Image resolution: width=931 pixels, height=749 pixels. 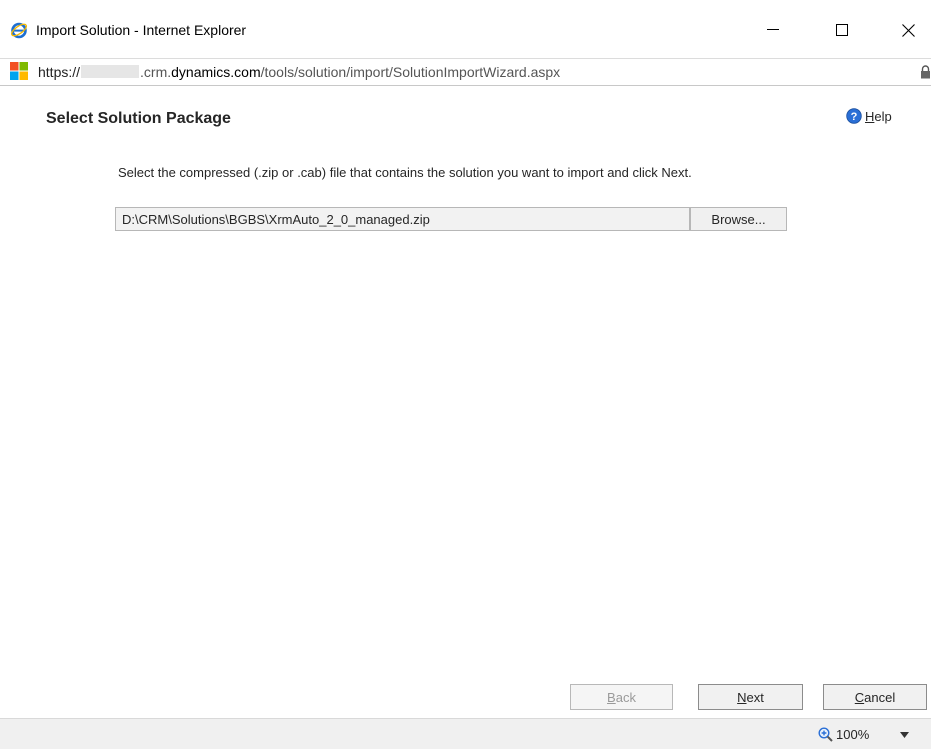 I want to click on cancel-accel: C, so click(x=859, y=697).